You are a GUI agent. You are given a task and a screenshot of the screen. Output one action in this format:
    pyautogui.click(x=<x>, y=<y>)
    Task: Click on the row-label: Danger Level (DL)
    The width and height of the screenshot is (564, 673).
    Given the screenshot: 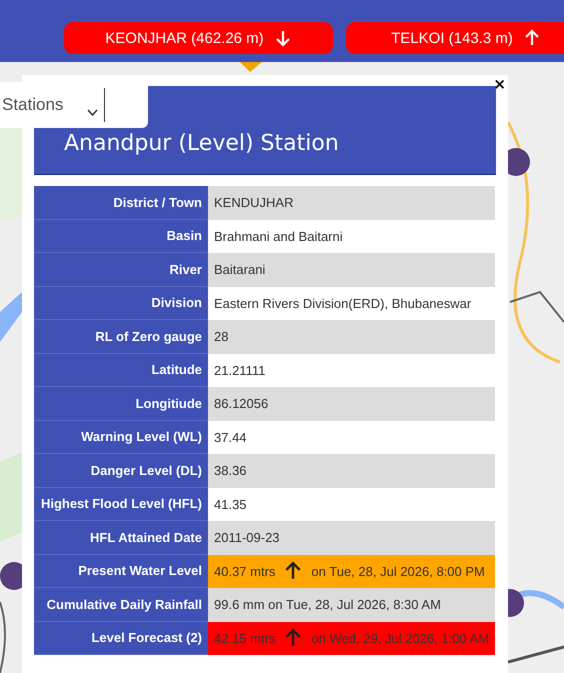 What is the action you would take?
    pyautogui.click(x=121, y=471)
    